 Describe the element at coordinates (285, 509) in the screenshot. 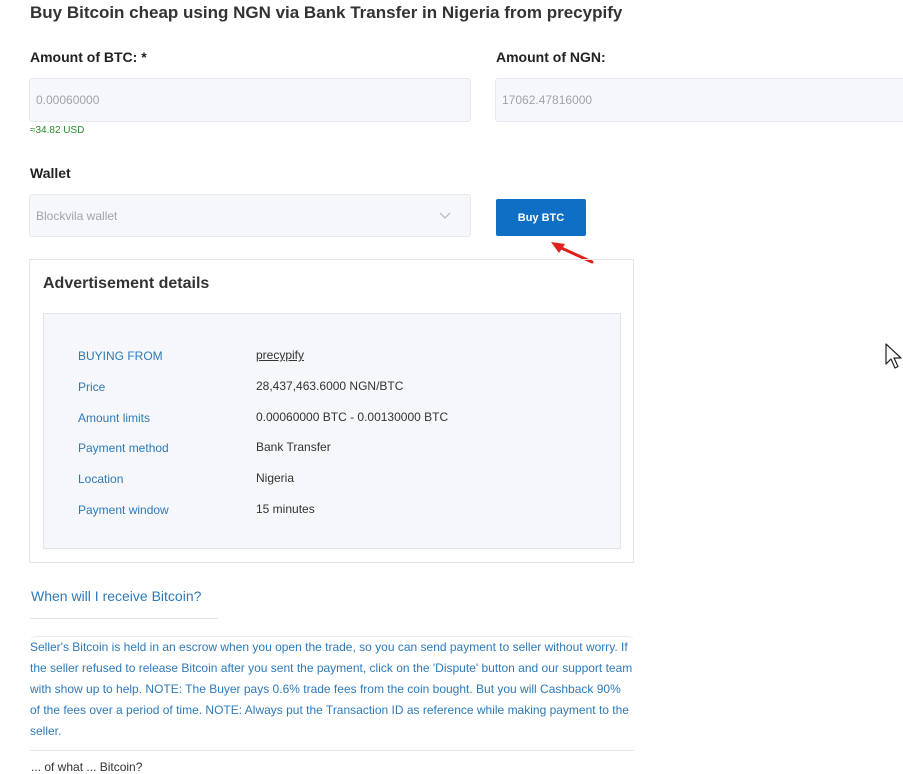

I see `detail-value-payment-window: 15 minutes` at that location.